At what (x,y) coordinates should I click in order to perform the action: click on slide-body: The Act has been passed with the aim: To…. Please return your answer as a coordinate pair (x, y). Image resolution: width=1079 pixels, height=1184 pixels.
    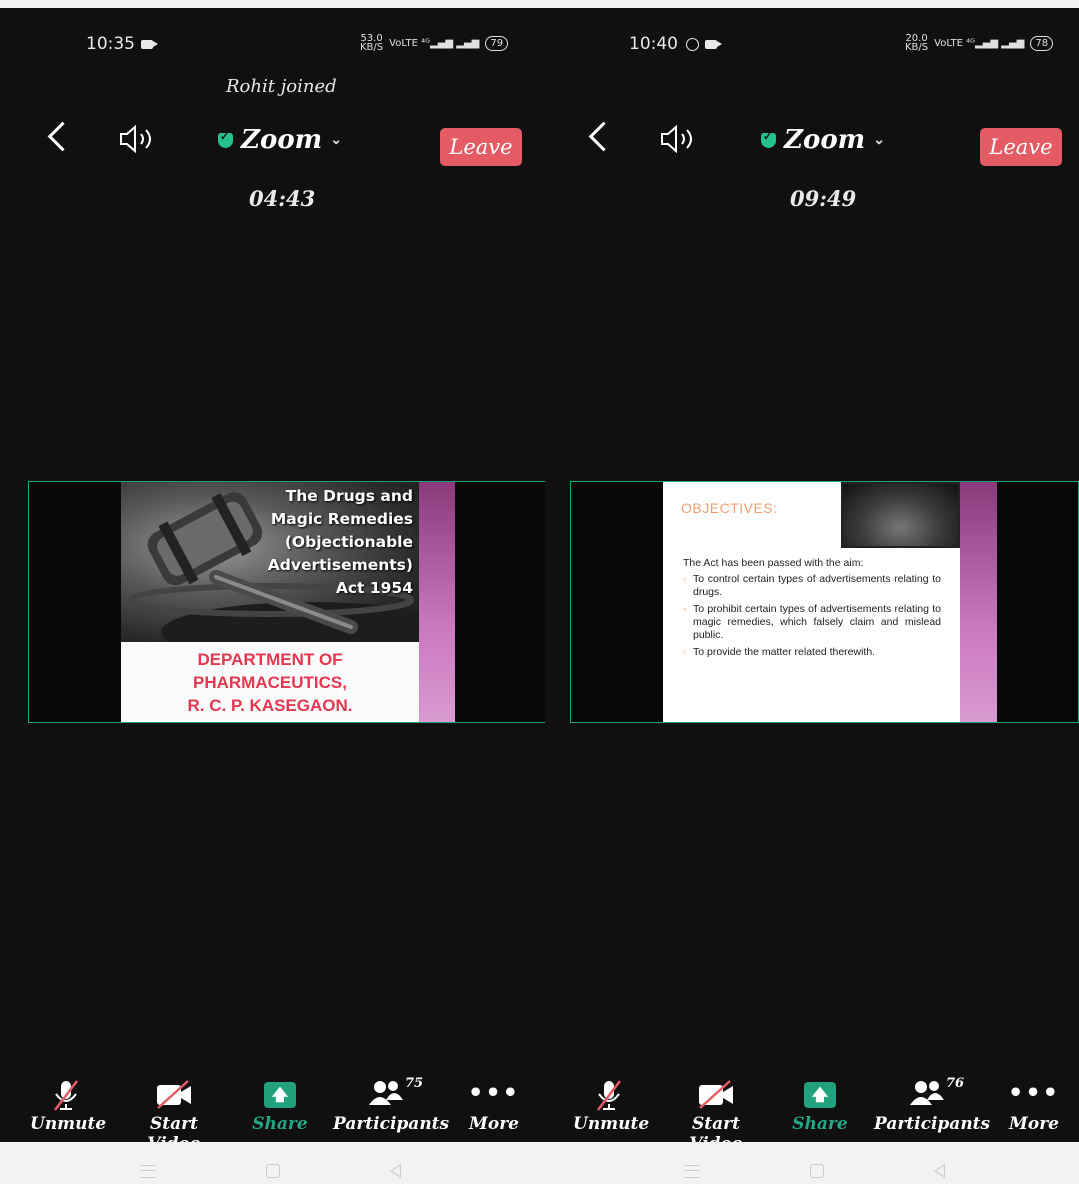
    Looking at the image, I should click on (812, 610).